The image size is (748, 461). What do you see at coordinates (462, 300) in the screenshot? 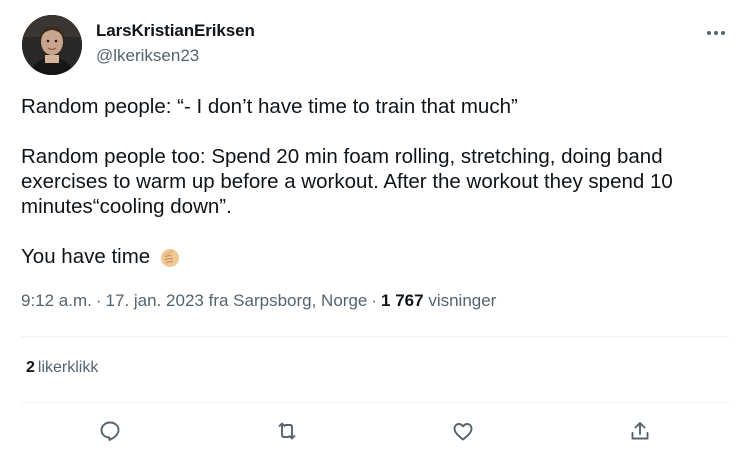
I see `views-label: visninger` at bounding box center [462, 300].